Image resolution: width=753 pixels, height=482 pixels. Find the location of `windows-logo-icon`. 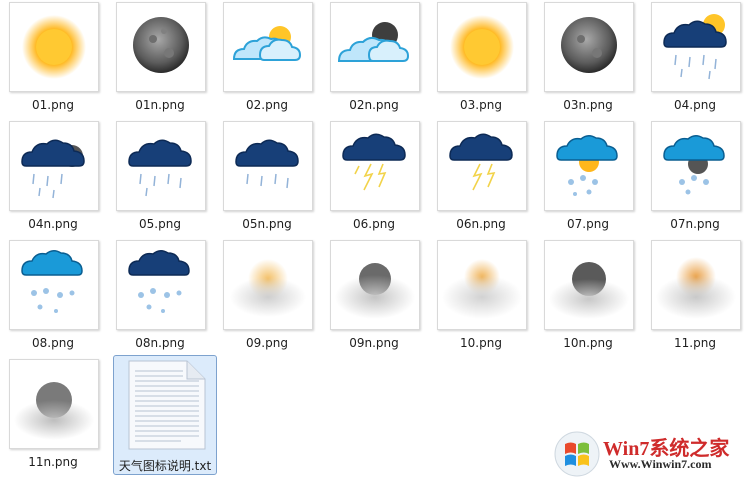

windows-logo-icon is located at coordinates (577, 454).